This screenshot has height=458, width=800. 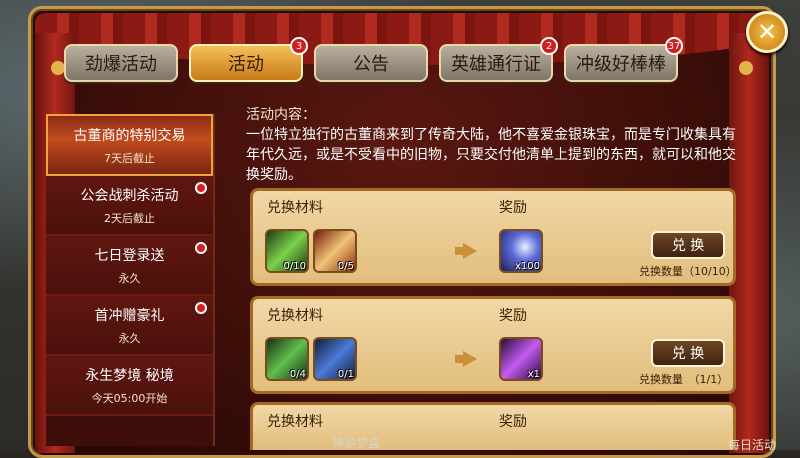 I want to click on daily-events-hint: 每日活动, so click(x=752, y=445).